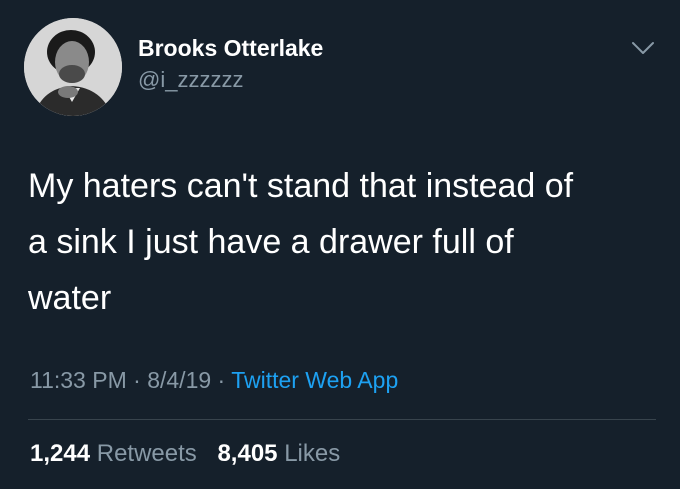  Describe the element at coordinates (247, 453) in the screenshot. I see `likes-count: 8,405` at that location.